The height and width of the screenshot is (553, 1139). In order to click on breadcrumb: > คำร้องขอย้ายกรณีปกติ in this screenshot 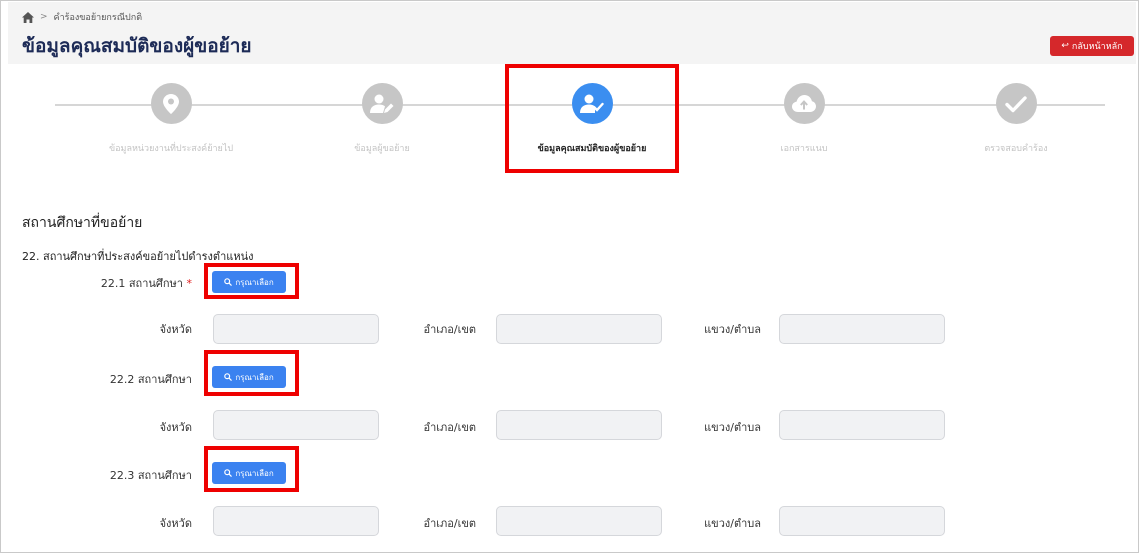, I will do `click(82, 17)`.